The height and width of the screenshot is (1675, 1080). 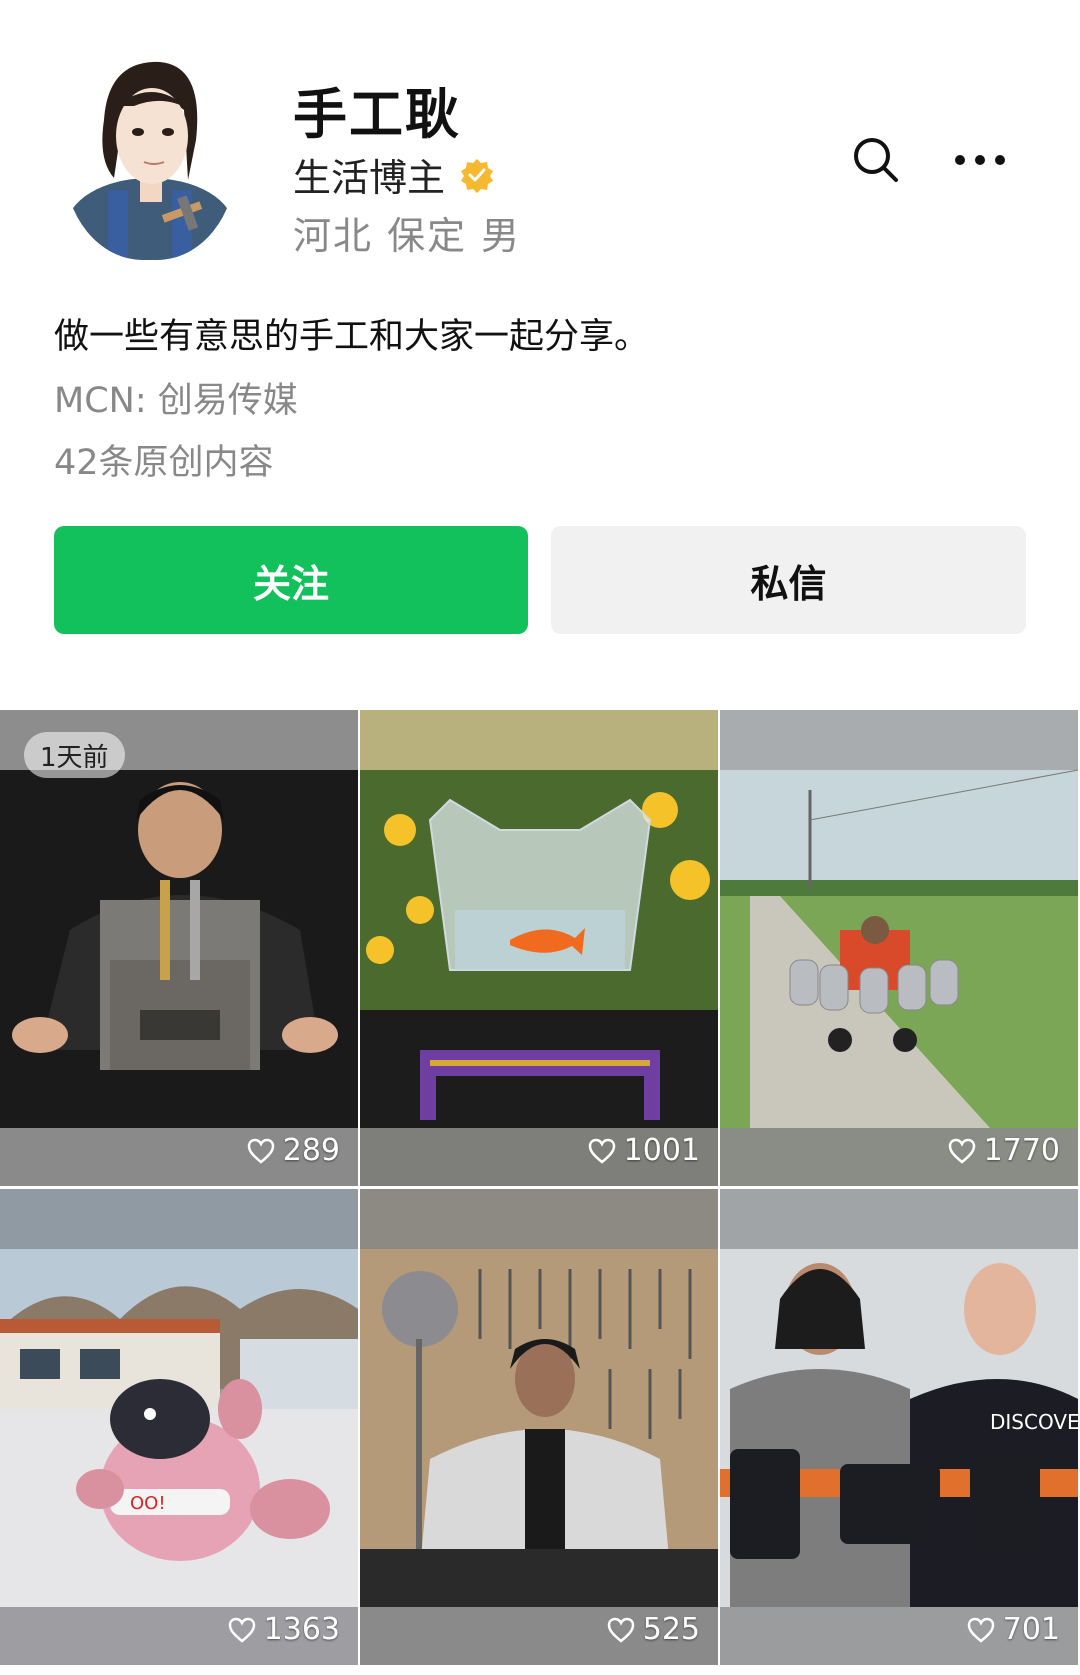 What do you see at coordinates (150, 155) in the screenshot?
I see `avatar` at bounding box center [150, 155].